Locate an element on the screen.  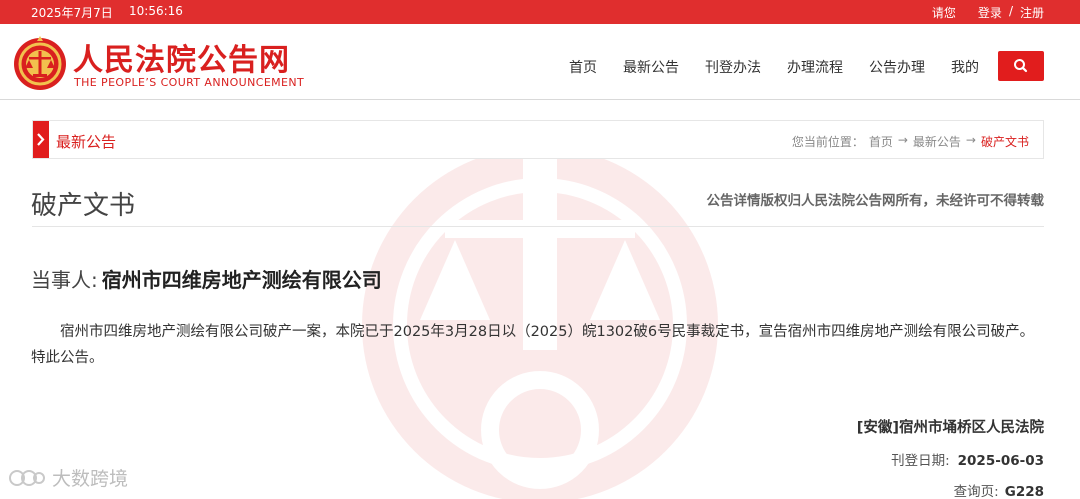
account-links: 请您 登录 / 注册 is located at coordinates (988, 12).